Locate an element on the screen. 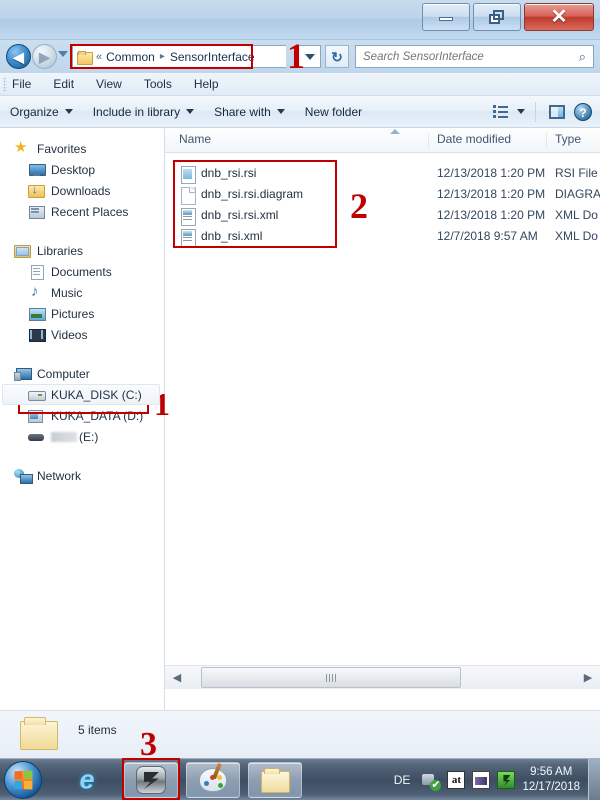  sidebar-item-kuka-disk-c: KUKA_DISK (C:) is located at coordinates (82, 394).